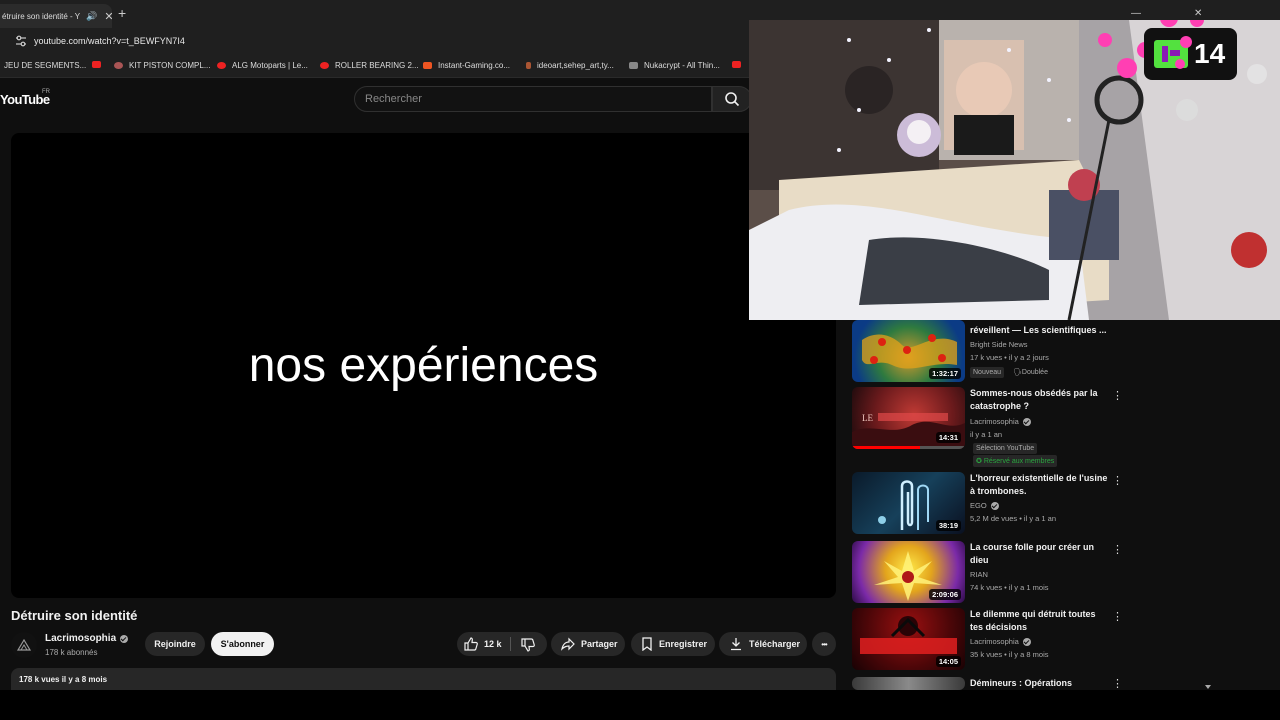 This screenshot has width=1280, height=720. Describe the element at coordinates (886, 447) in the screenshot. I see `watch-progress` at that location.